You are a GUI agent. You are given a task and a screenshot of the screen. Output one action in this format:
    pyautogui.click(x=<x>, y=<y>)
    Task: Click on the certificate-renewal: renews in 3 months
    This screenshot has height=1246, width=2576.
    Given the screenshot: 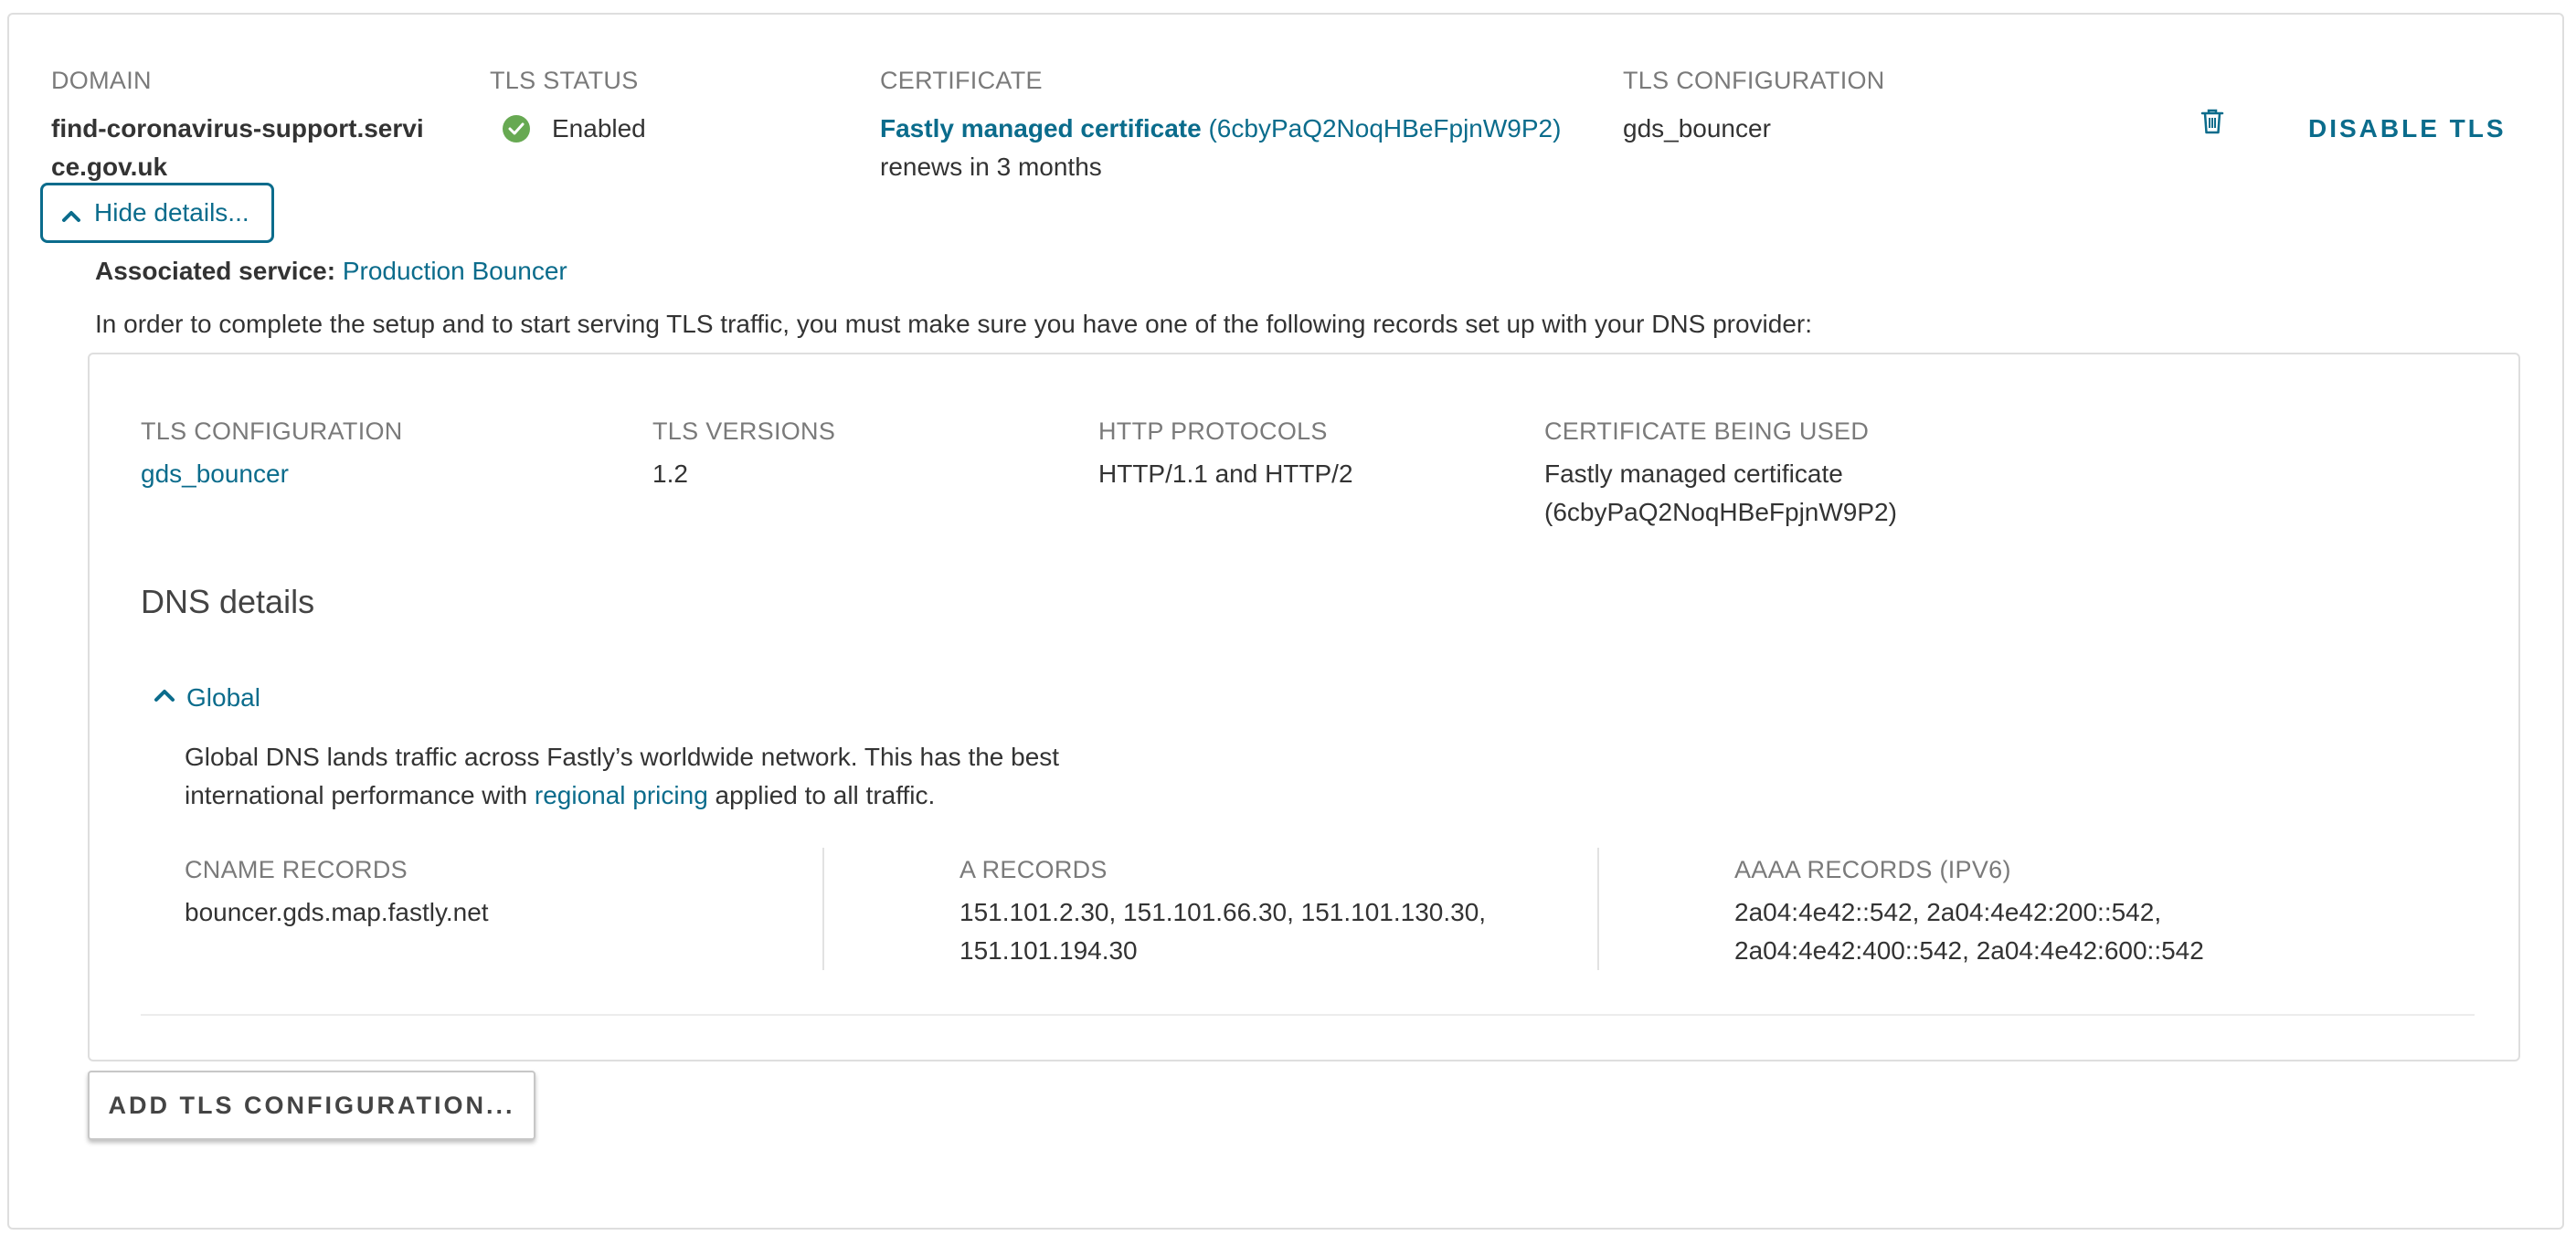 What is the action you would take?
    pyautogui.click(x=991, y=167)
    